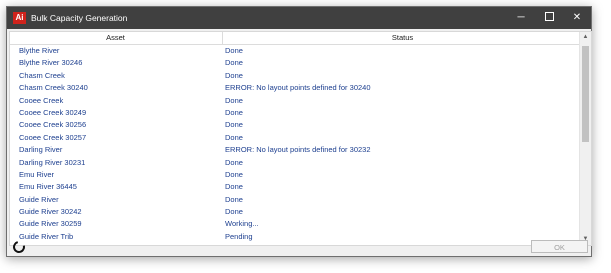  I want to click on close-icon: ✕, so click(577, 17).